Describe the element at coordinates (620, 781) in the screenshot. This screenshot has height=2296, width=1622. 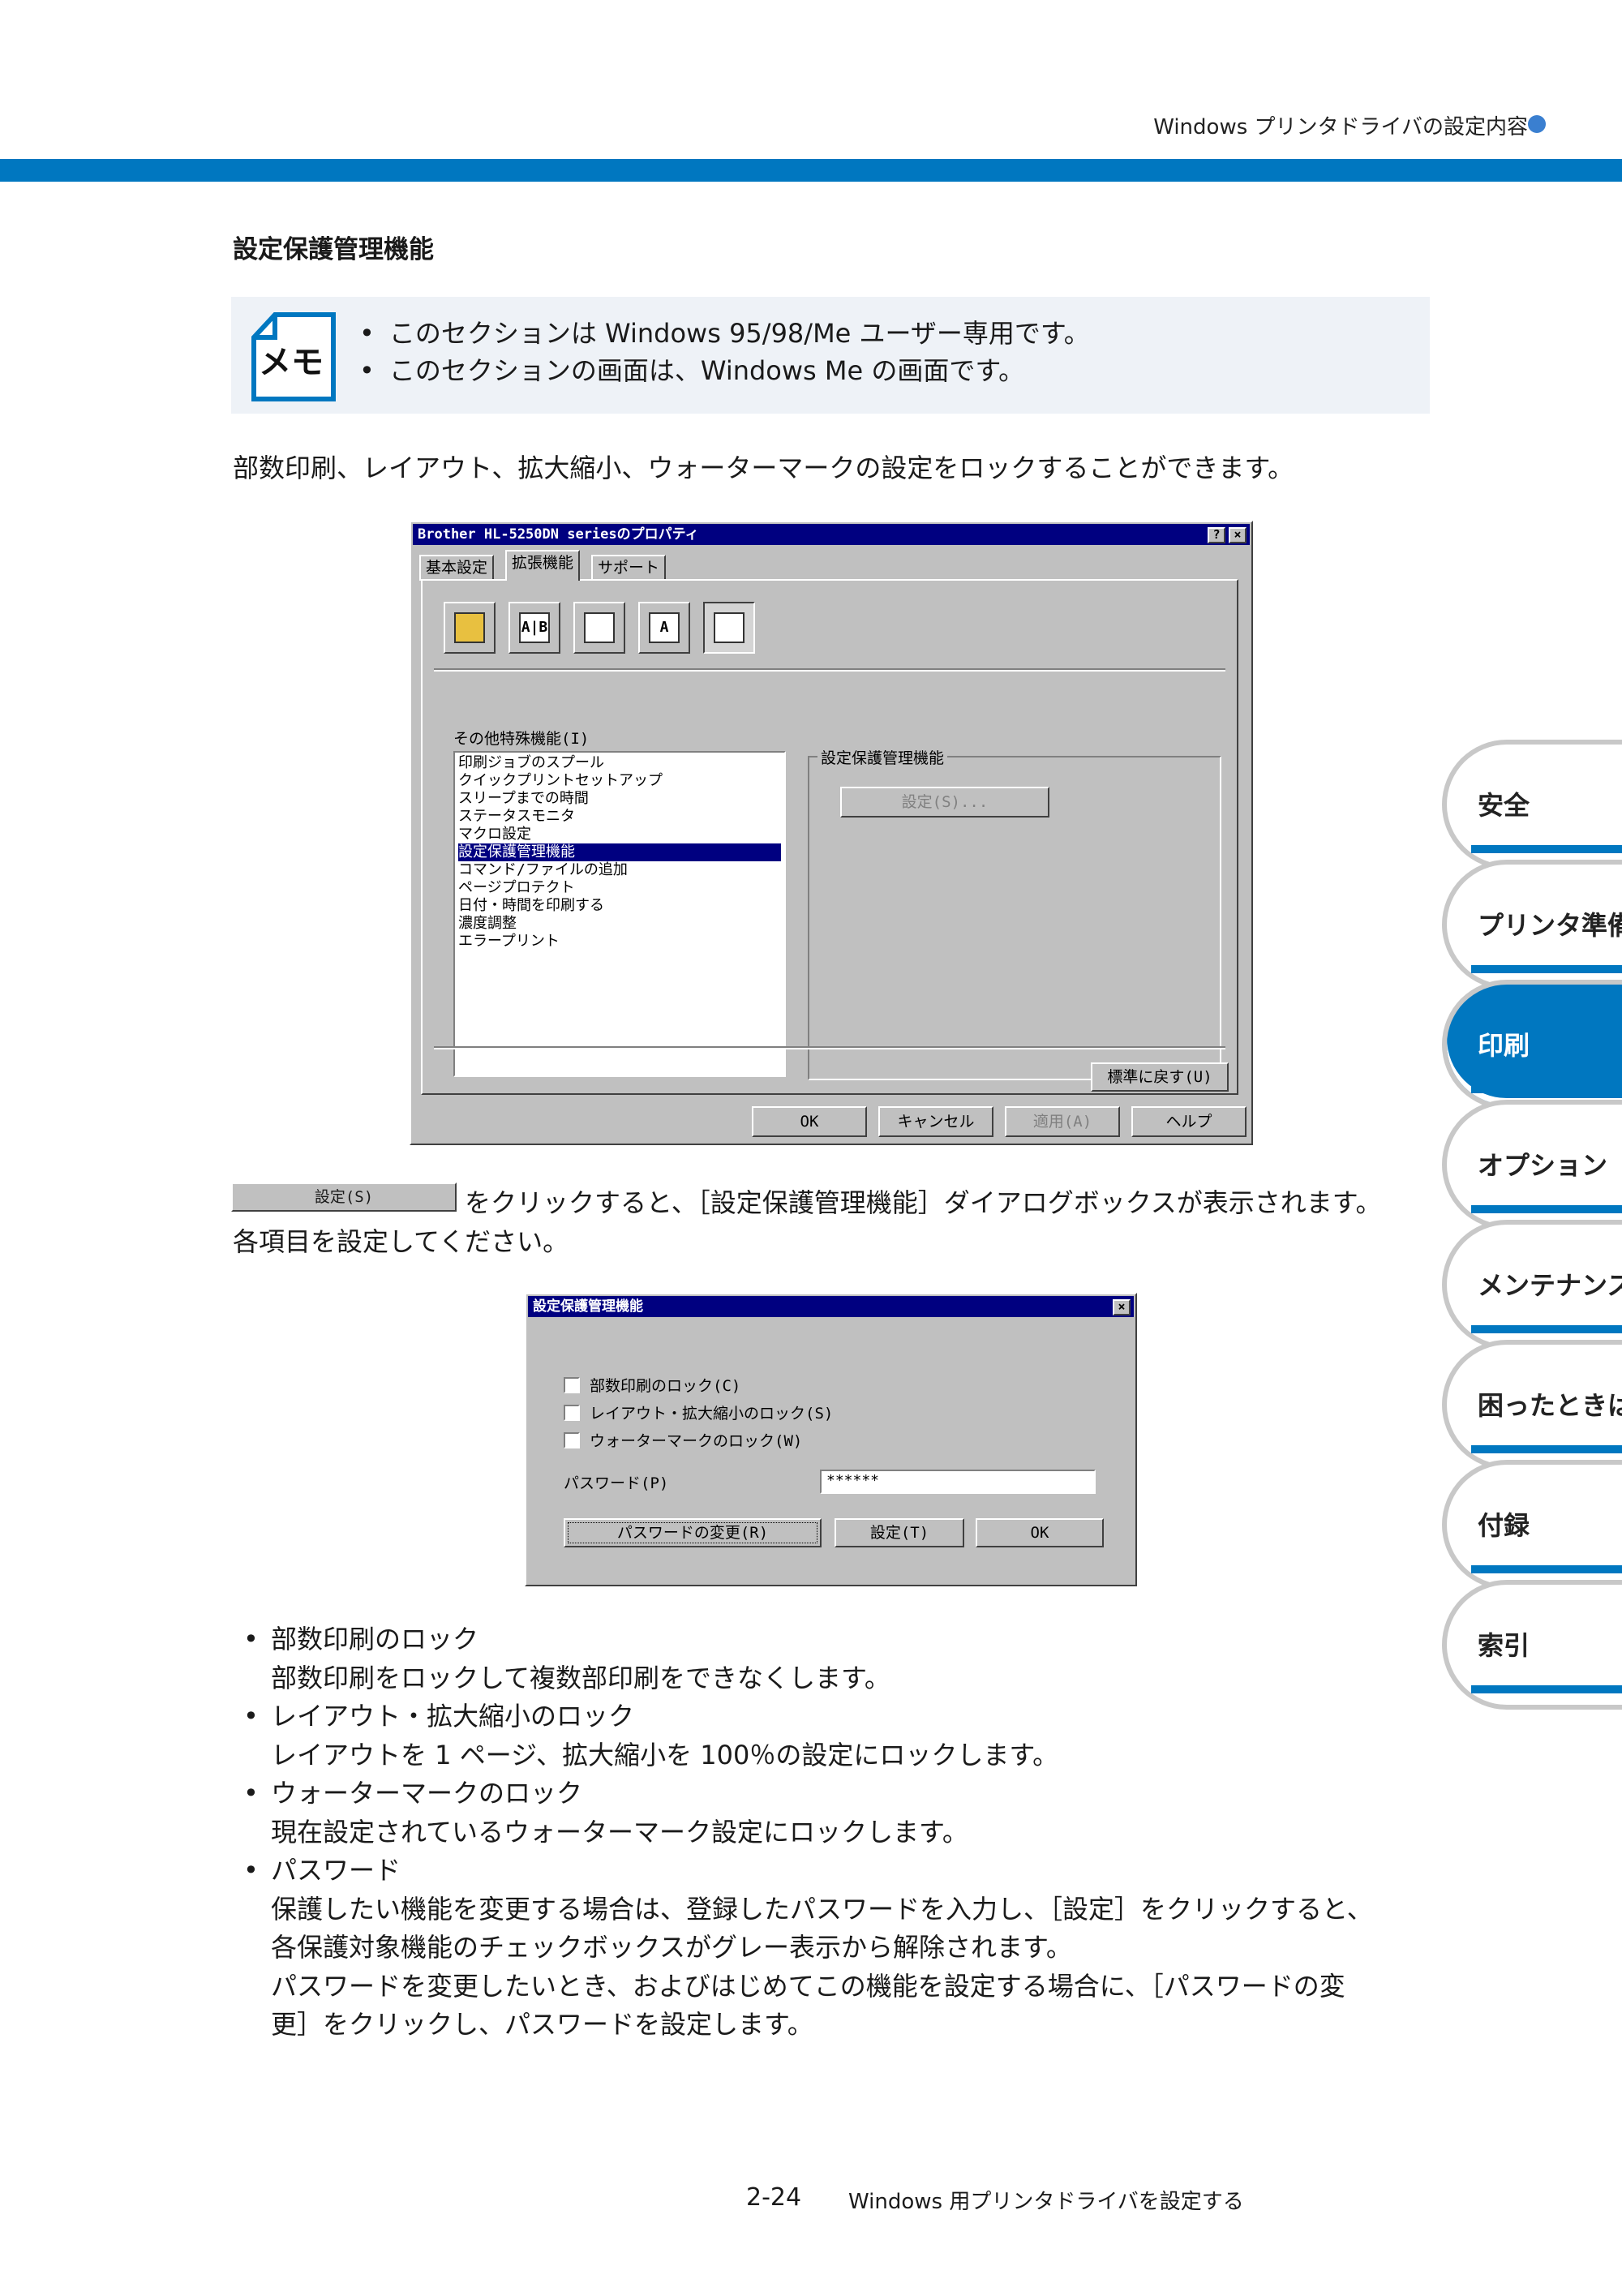
I see `list-item: クイックプリントセットアップ` at that location.